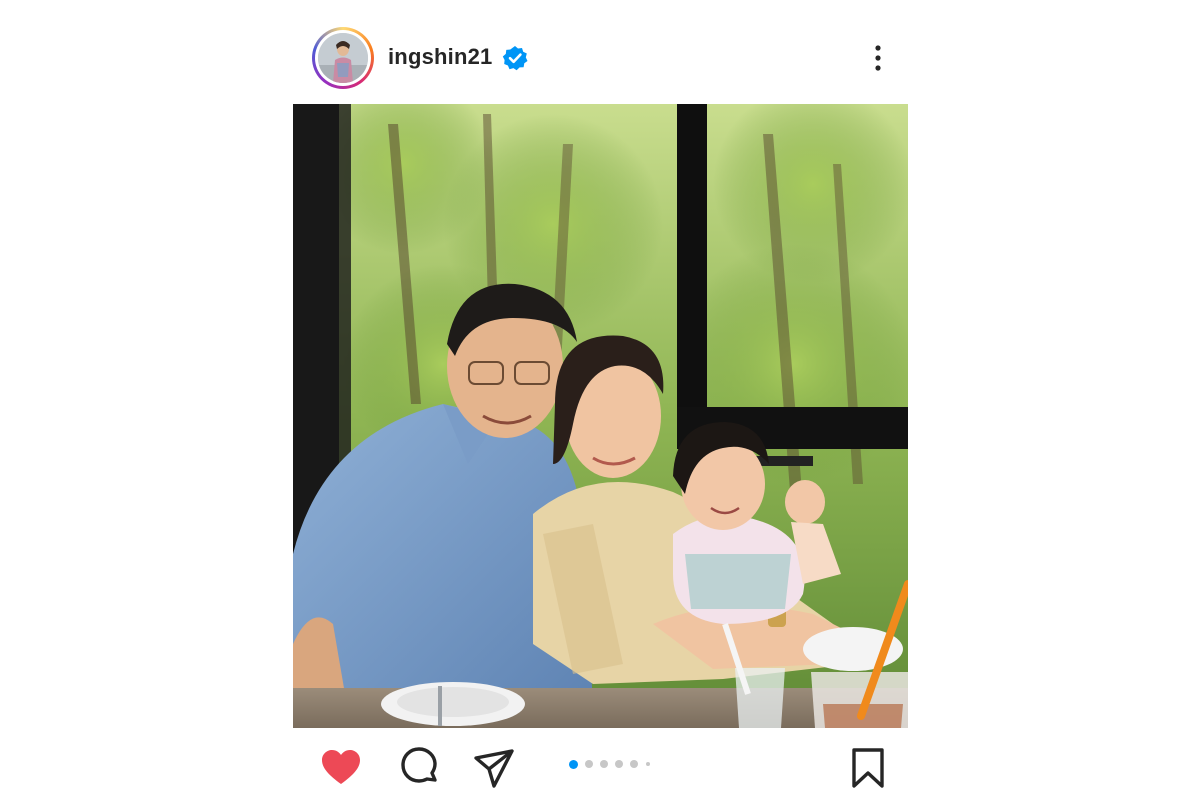 The width and height of the screenshot is (1200, 804). I want to click on comment-icon, so click(419, 768).